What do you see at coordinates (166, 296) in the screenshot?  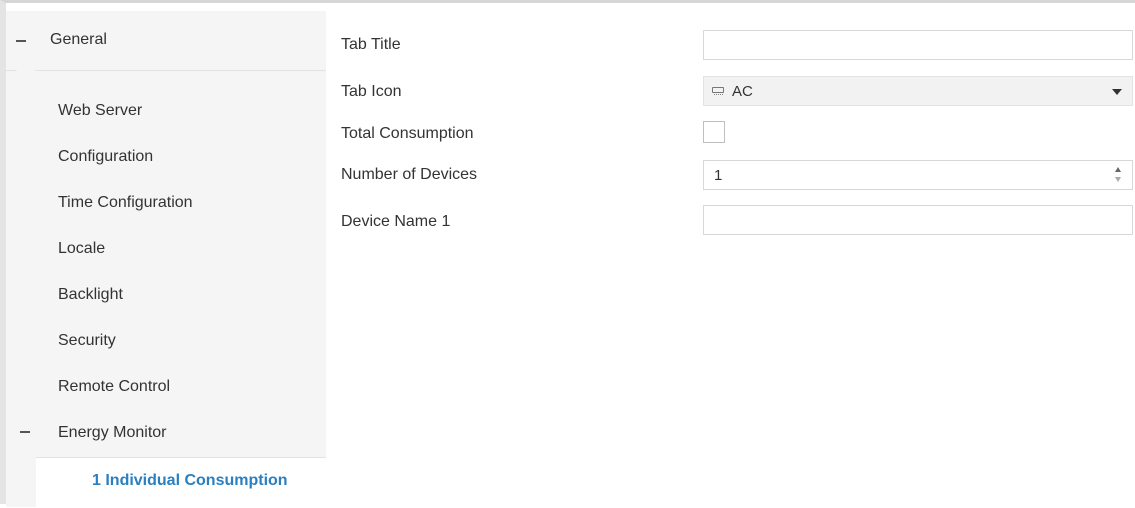 I see `sidebar-item-backlight: Backlight` at bounding box center [166, 296].